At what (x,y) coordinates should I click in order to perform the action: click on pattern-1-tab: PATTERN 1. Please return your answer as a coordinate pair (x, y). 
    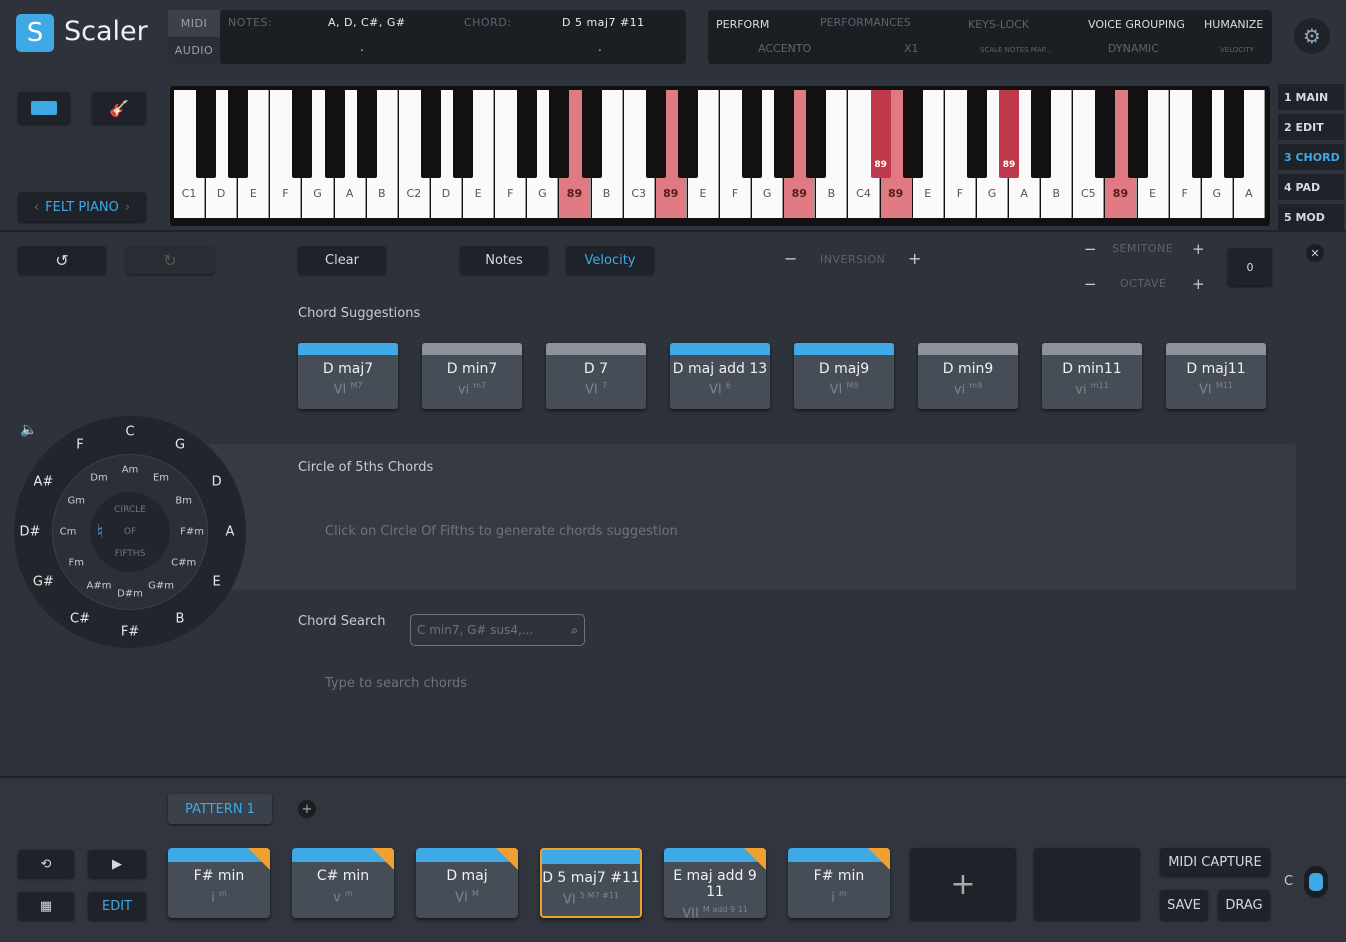
    Looking at the image, I should click on (220, 809).